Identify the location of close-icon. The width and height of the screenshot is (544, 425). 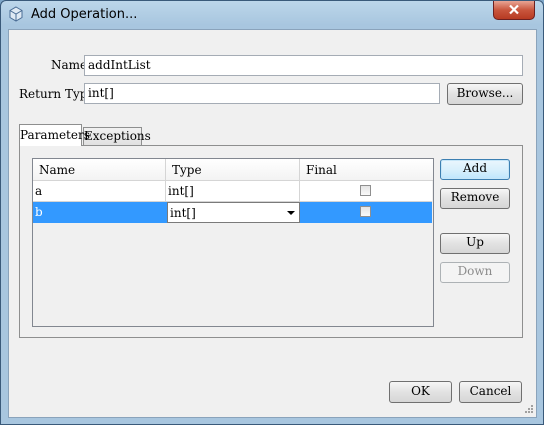
(514, 9).